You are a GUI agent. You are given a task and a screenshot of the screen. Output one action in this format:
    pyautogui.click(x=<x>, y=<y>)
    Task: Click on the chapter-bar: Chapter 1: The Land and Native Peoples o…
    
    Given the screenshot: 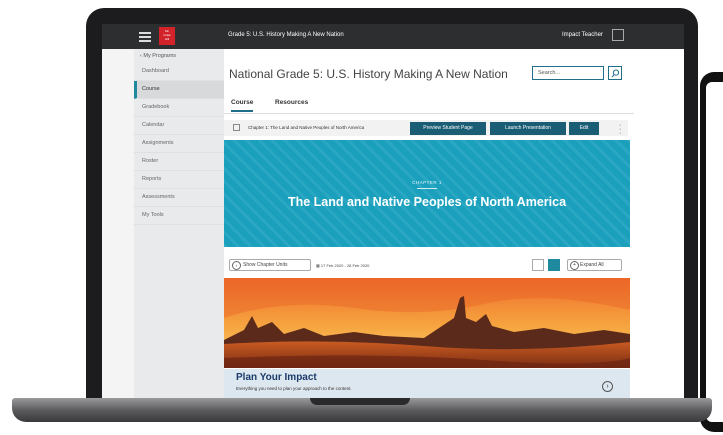 What is the action you would take?
    pyautogui.click(x=426, y=128)
    